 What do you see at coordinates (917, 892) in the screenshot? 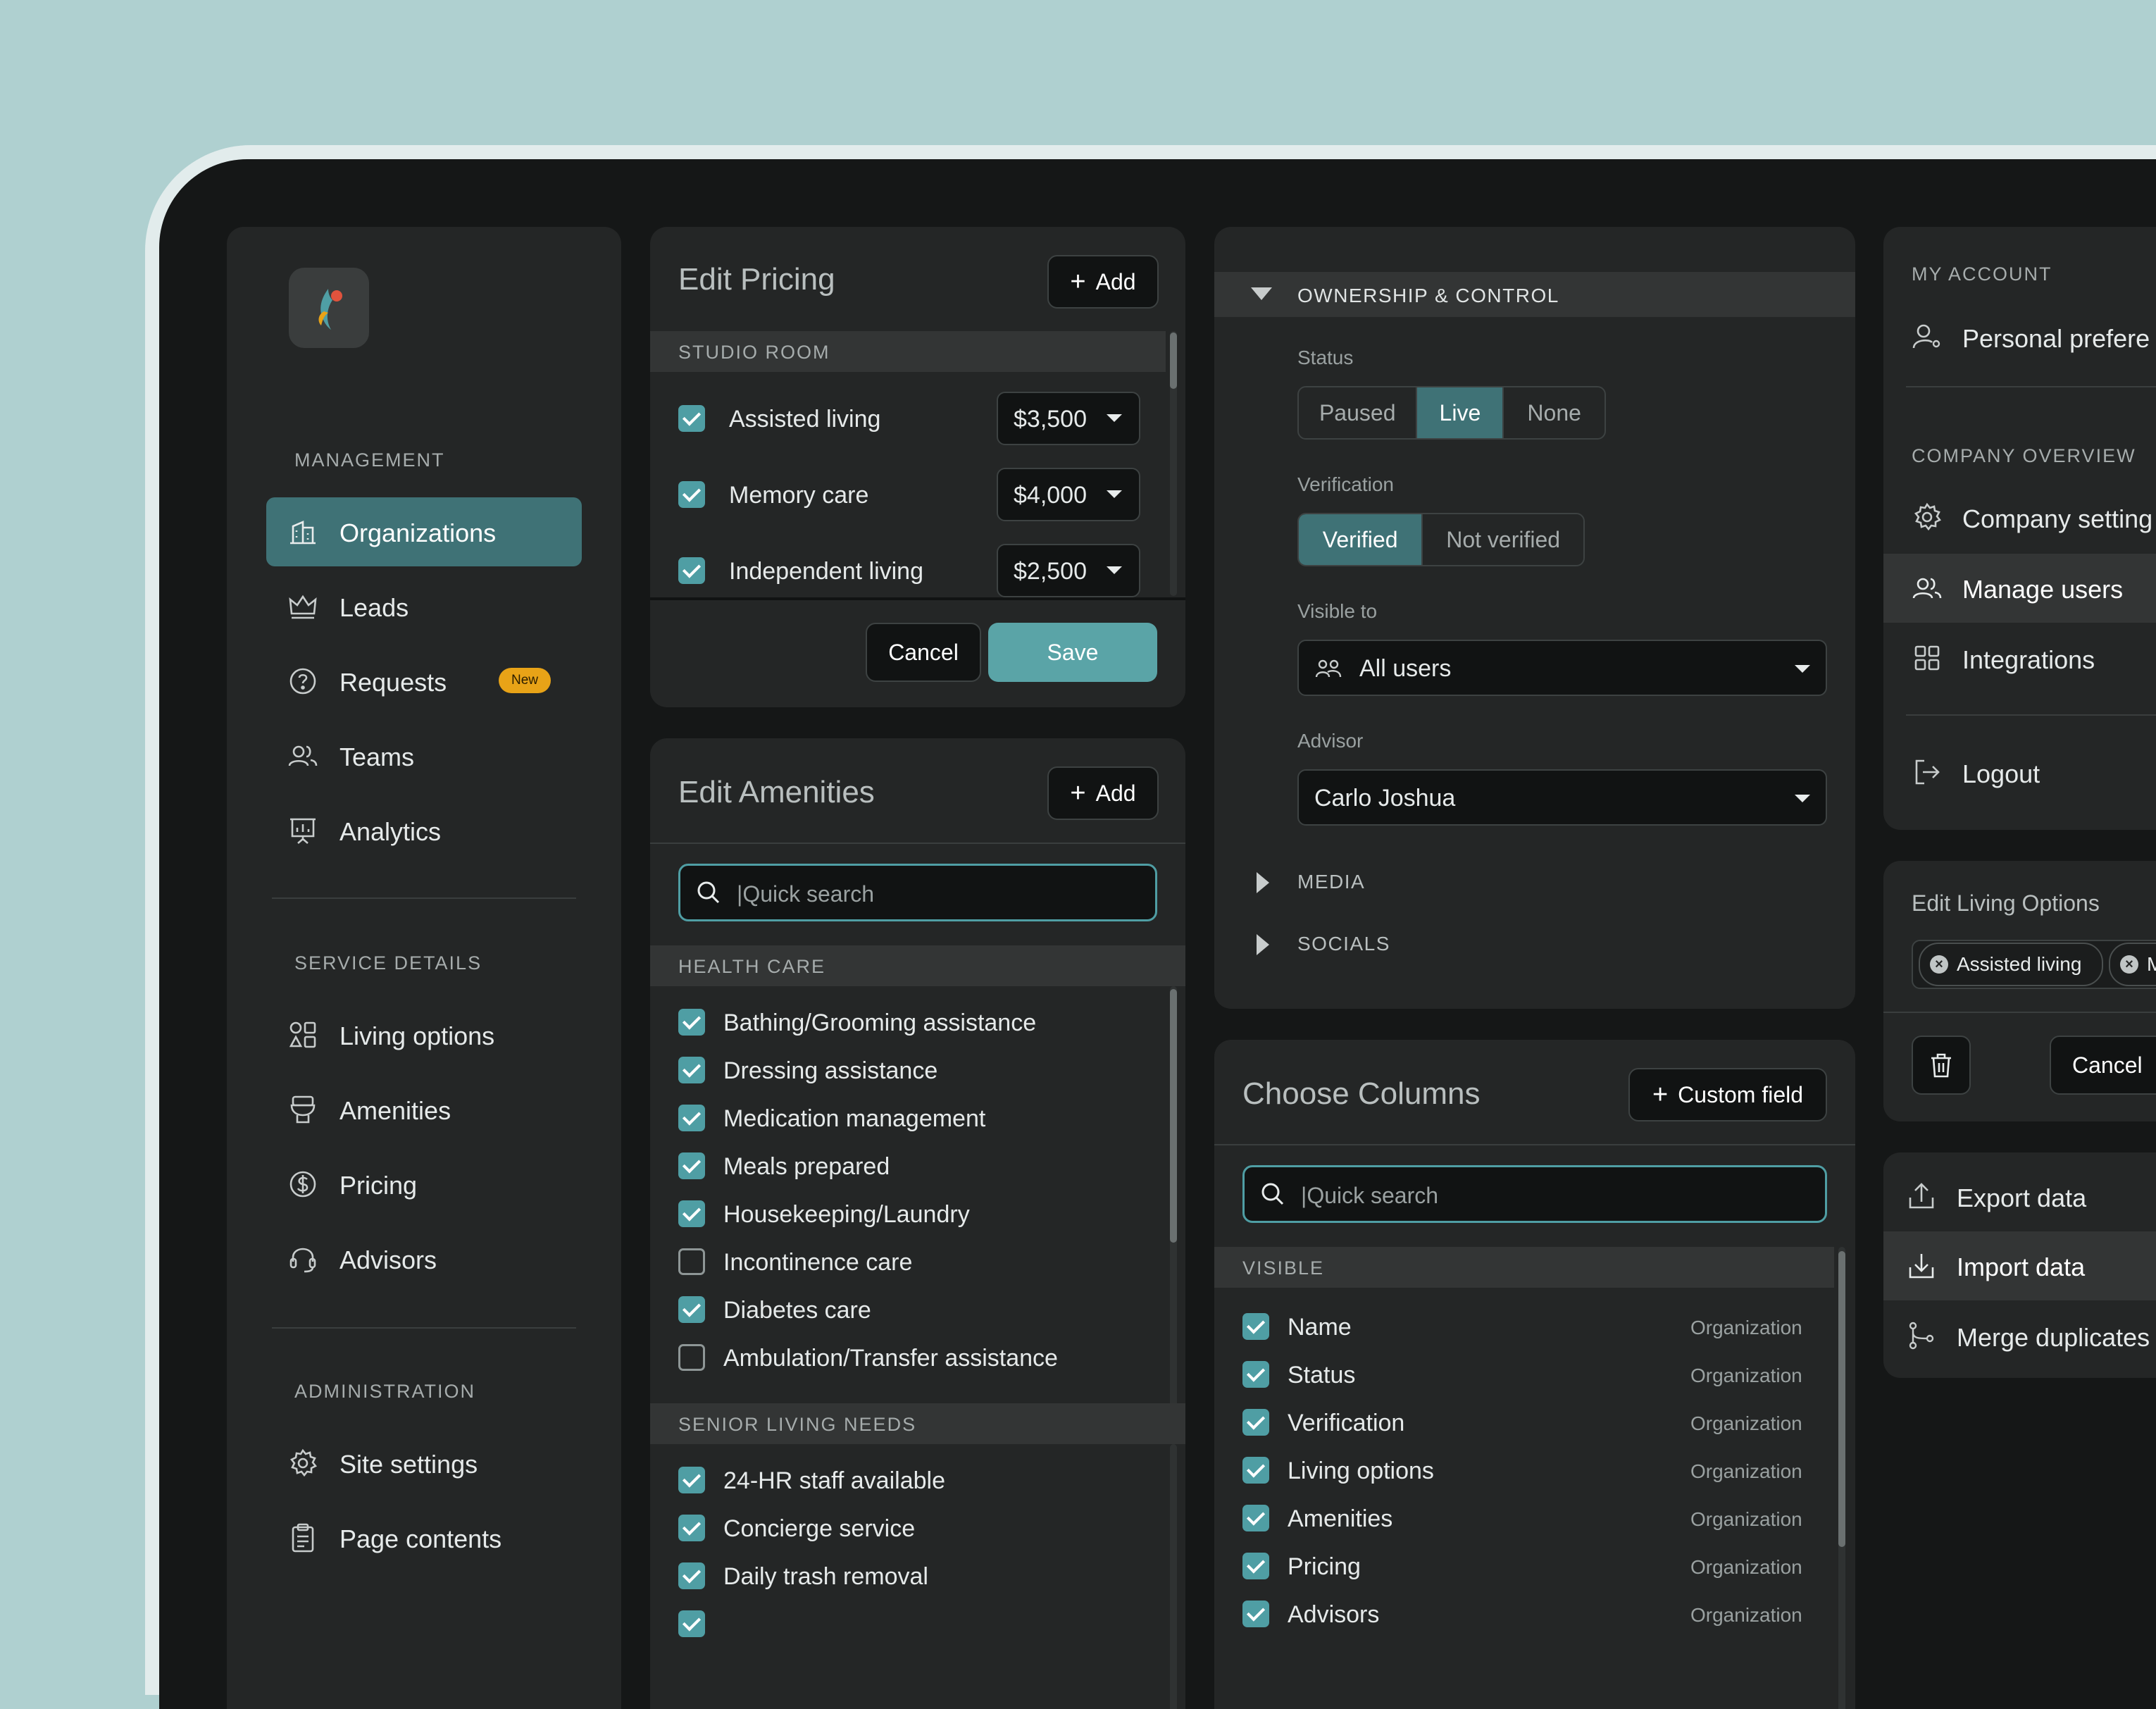
I see `amenities-search-input: |Quick search` at bounding box center [917, 892].